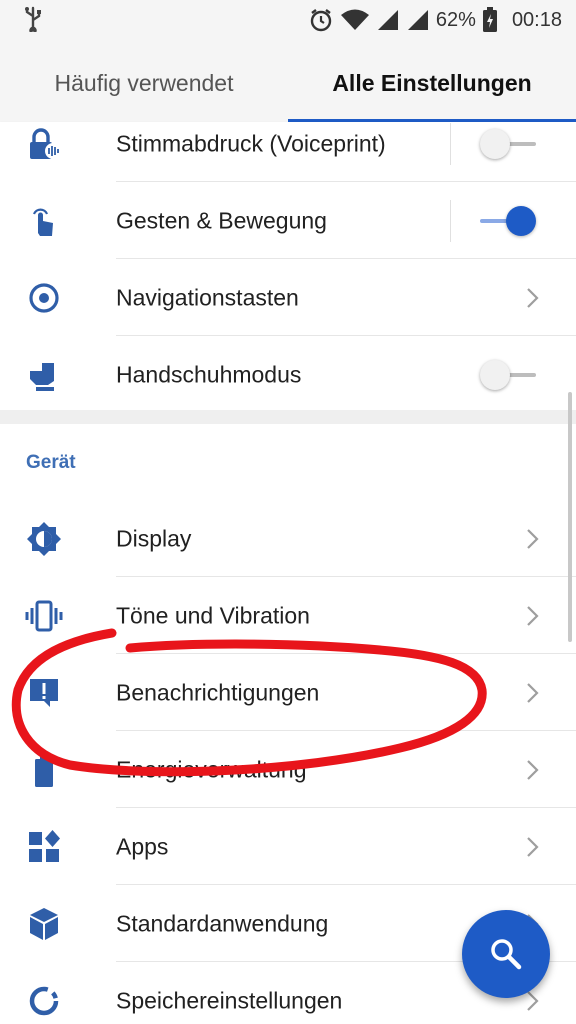  I want to click on notification-alert-icon, so click(44, 693).